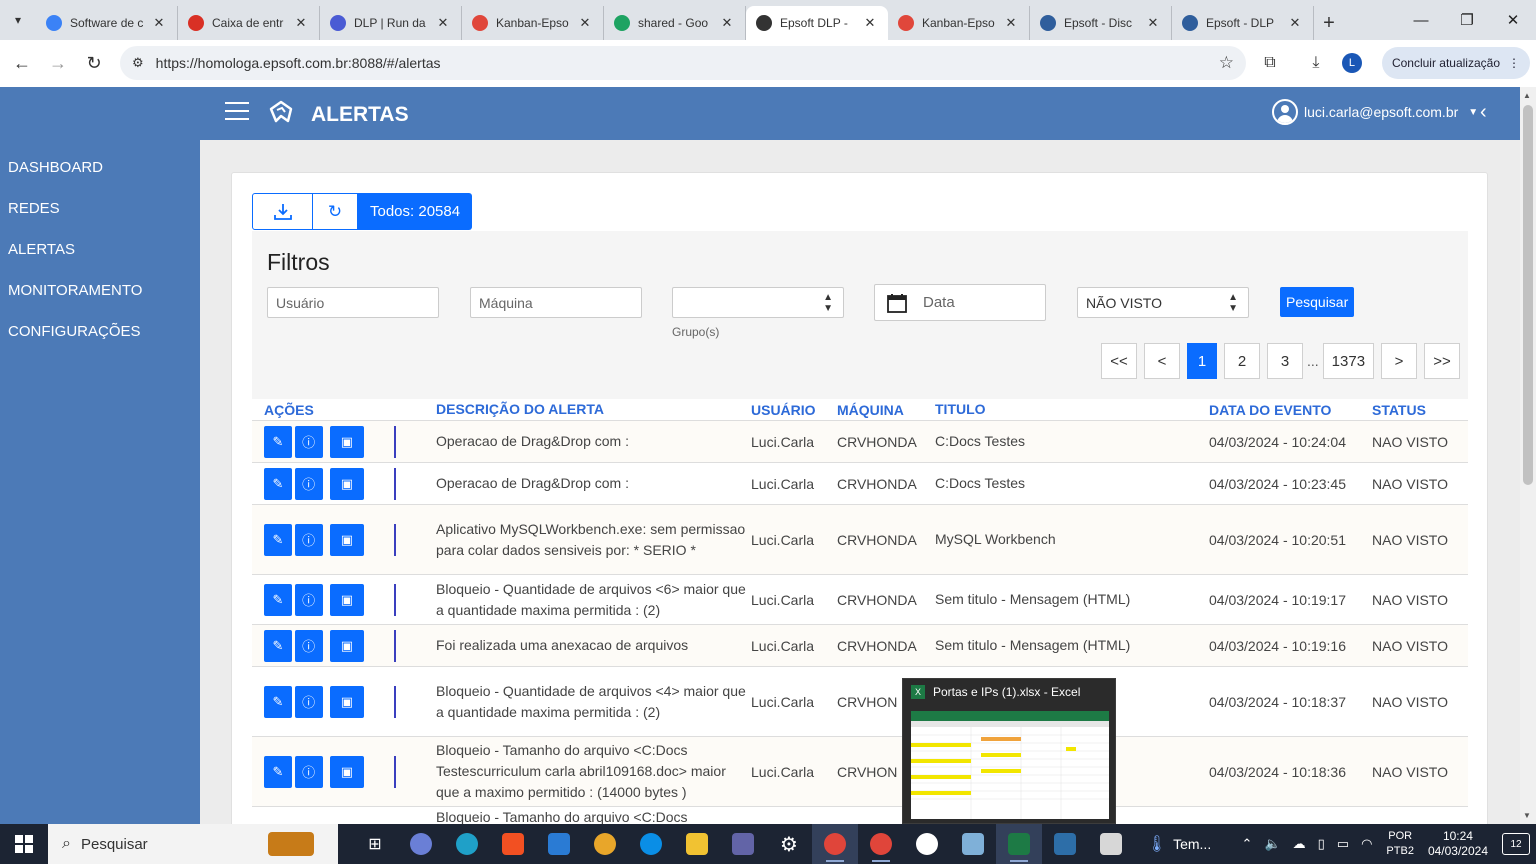  What do you see at coordinates (1101, 23) in the screenshot?
I see `browser-tab: Epsoft - Disc ✕` at bounding box center [1101, 23].